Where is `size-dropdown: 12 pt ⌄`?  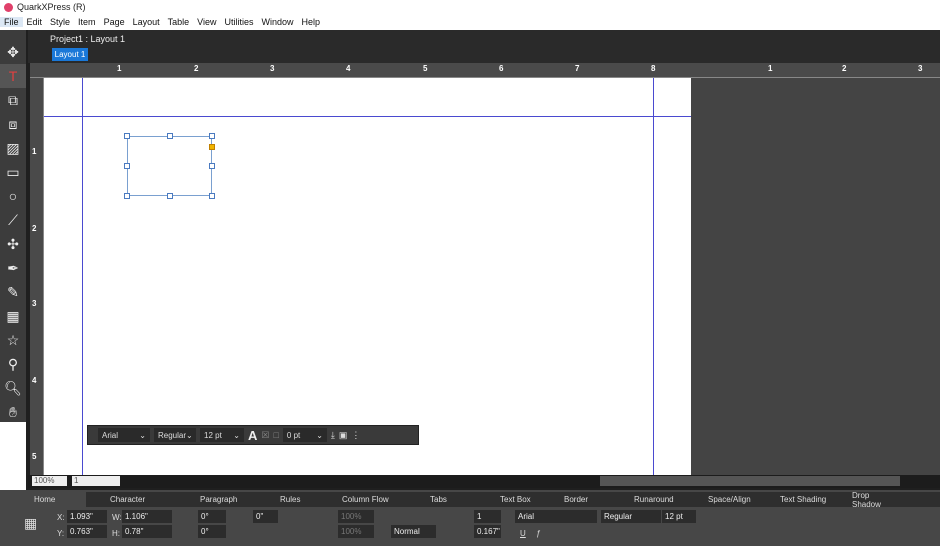
size-dropdown: 12 pt ⌄ is located at coordinates (222, 435).